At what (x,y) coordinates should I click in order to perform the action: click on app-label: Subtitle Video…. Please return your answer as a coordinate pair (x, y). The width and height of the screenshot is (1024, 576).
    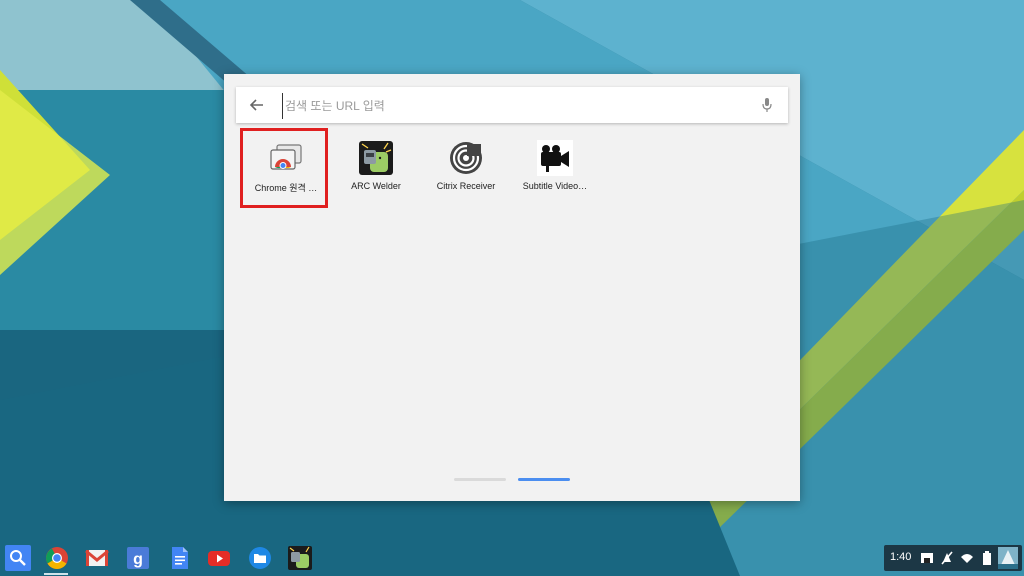
    Looking at the image, I should click on (555, 186).